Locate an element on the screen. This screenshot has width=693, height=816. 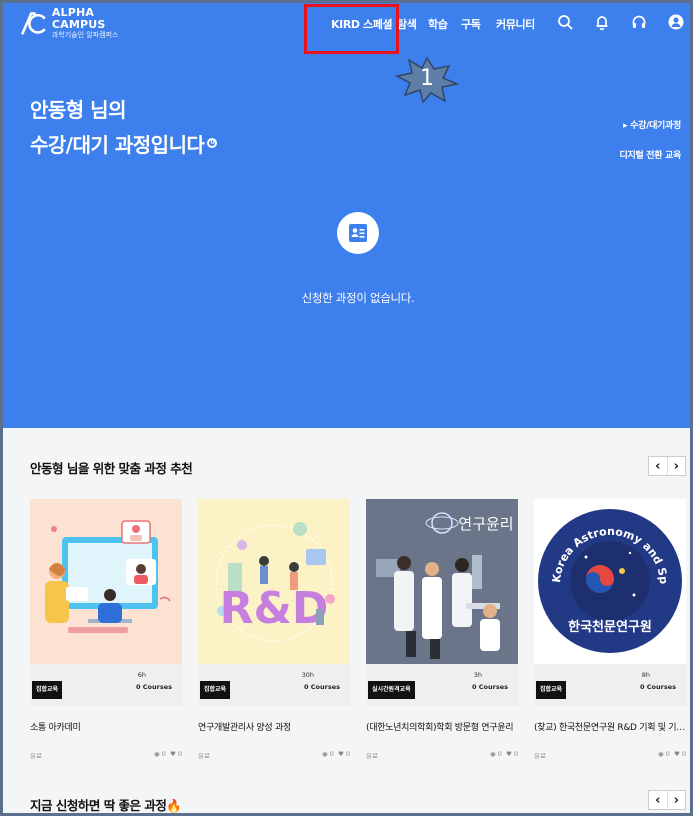
research-ethics-illustration: 연구윤리 is located at coordinates (442, 581).